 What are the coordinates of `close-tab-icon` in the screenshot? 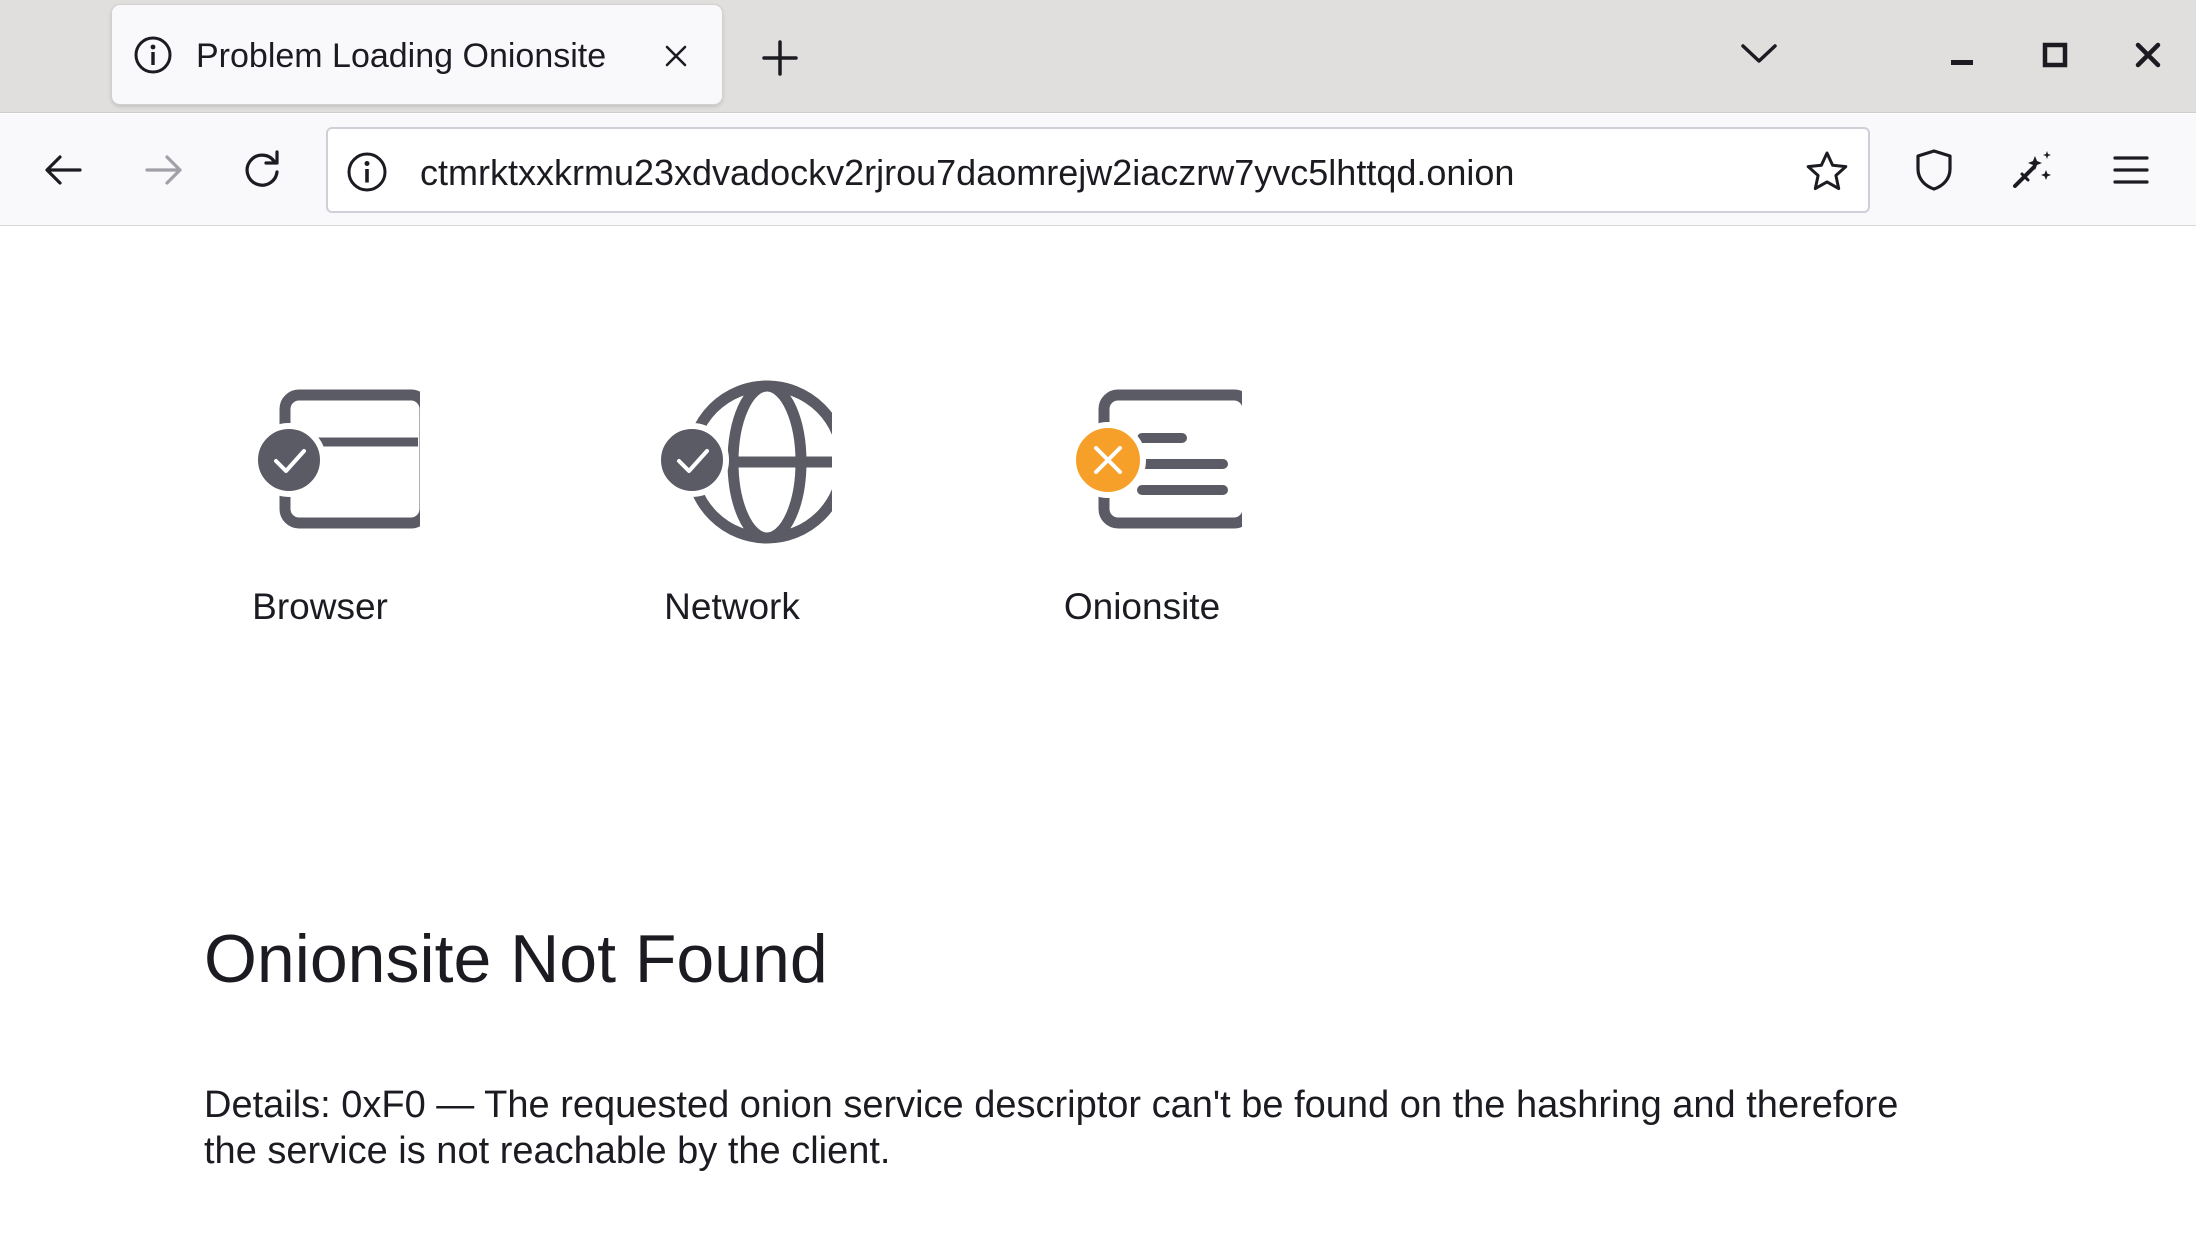 It's located at (676, 56).